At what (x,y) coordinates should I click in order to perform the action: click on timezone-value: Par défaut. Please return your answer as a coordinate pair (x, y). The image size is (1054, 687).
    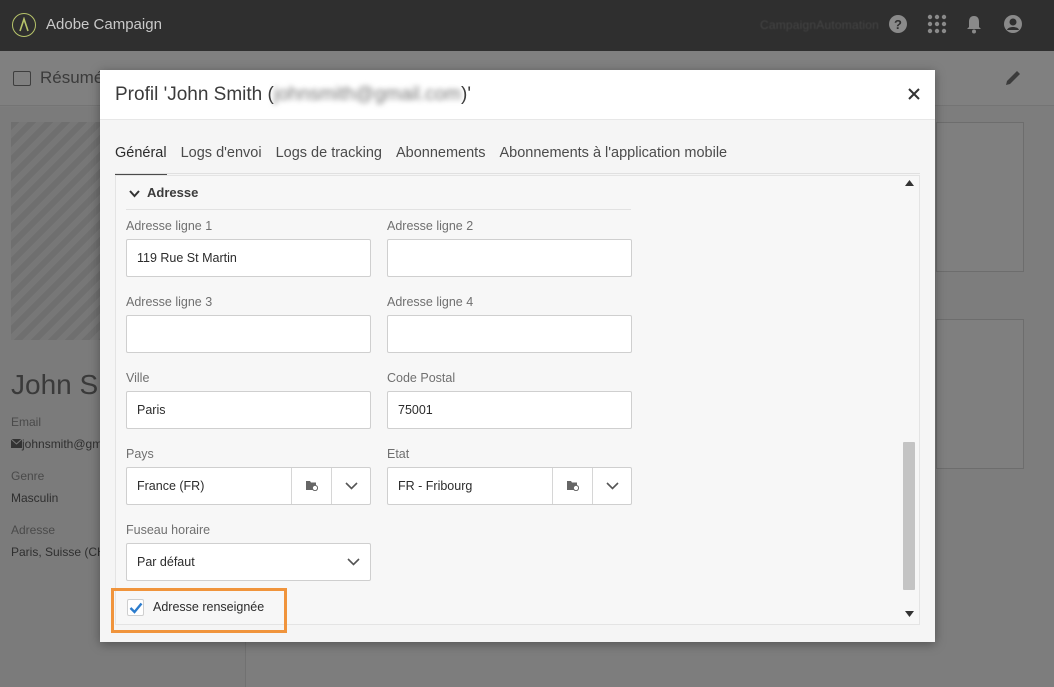
    Looking at the image, I should click on (166, 562).